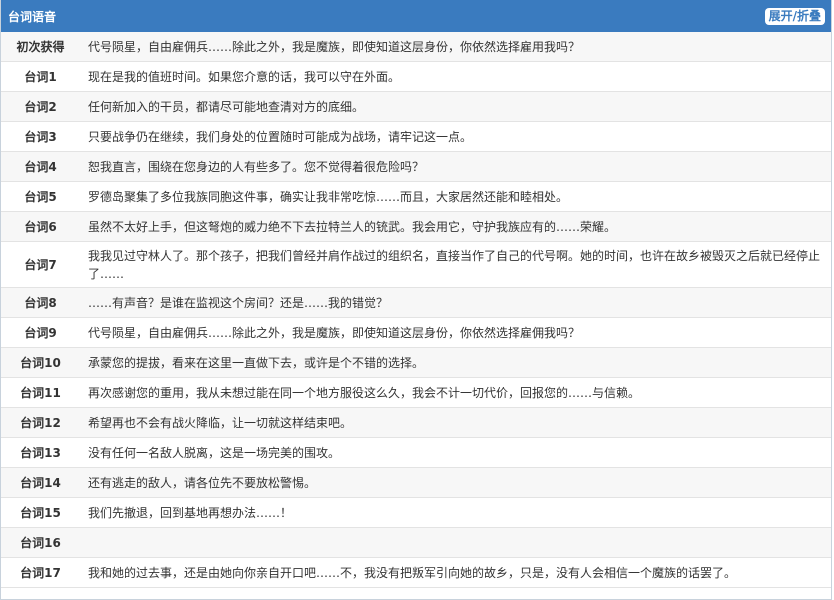  I want to click on row-text: 任何新加入的干员，都请尽可能地查清对方的底细。, so click(226, 106).